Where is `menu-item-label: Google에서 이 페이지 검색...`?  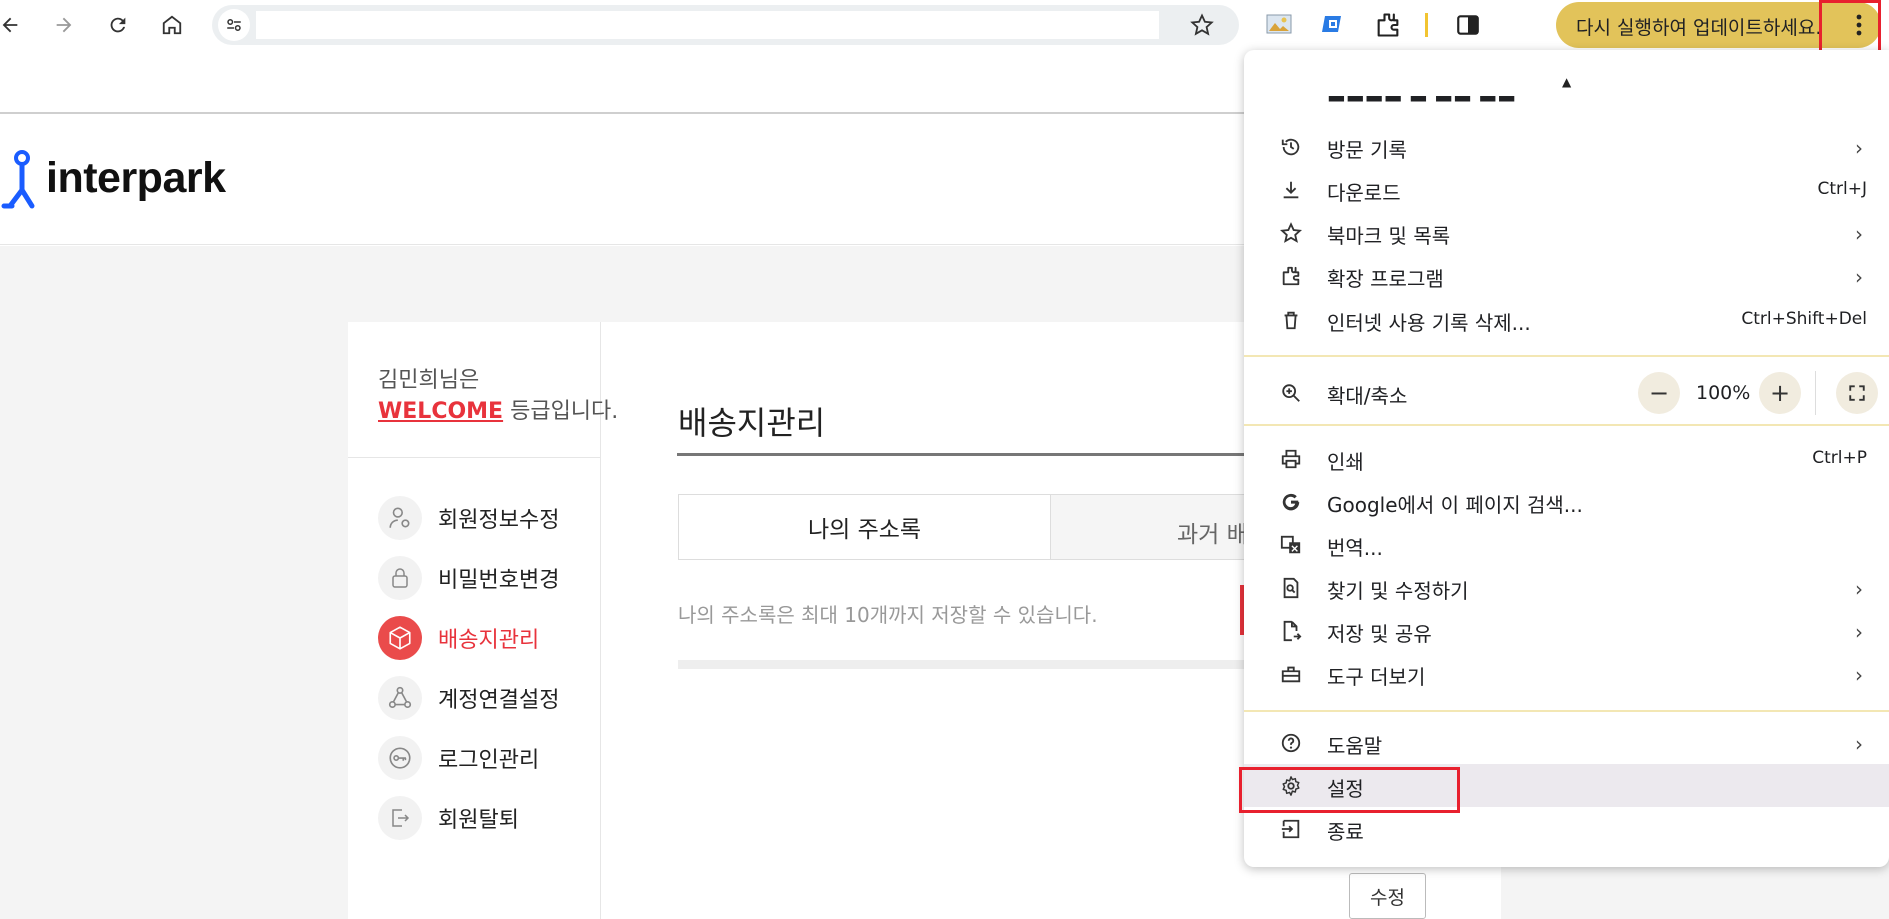 menu-item-label: Google에서 이 페이지 검색... is located at coordinates (1455, 505).